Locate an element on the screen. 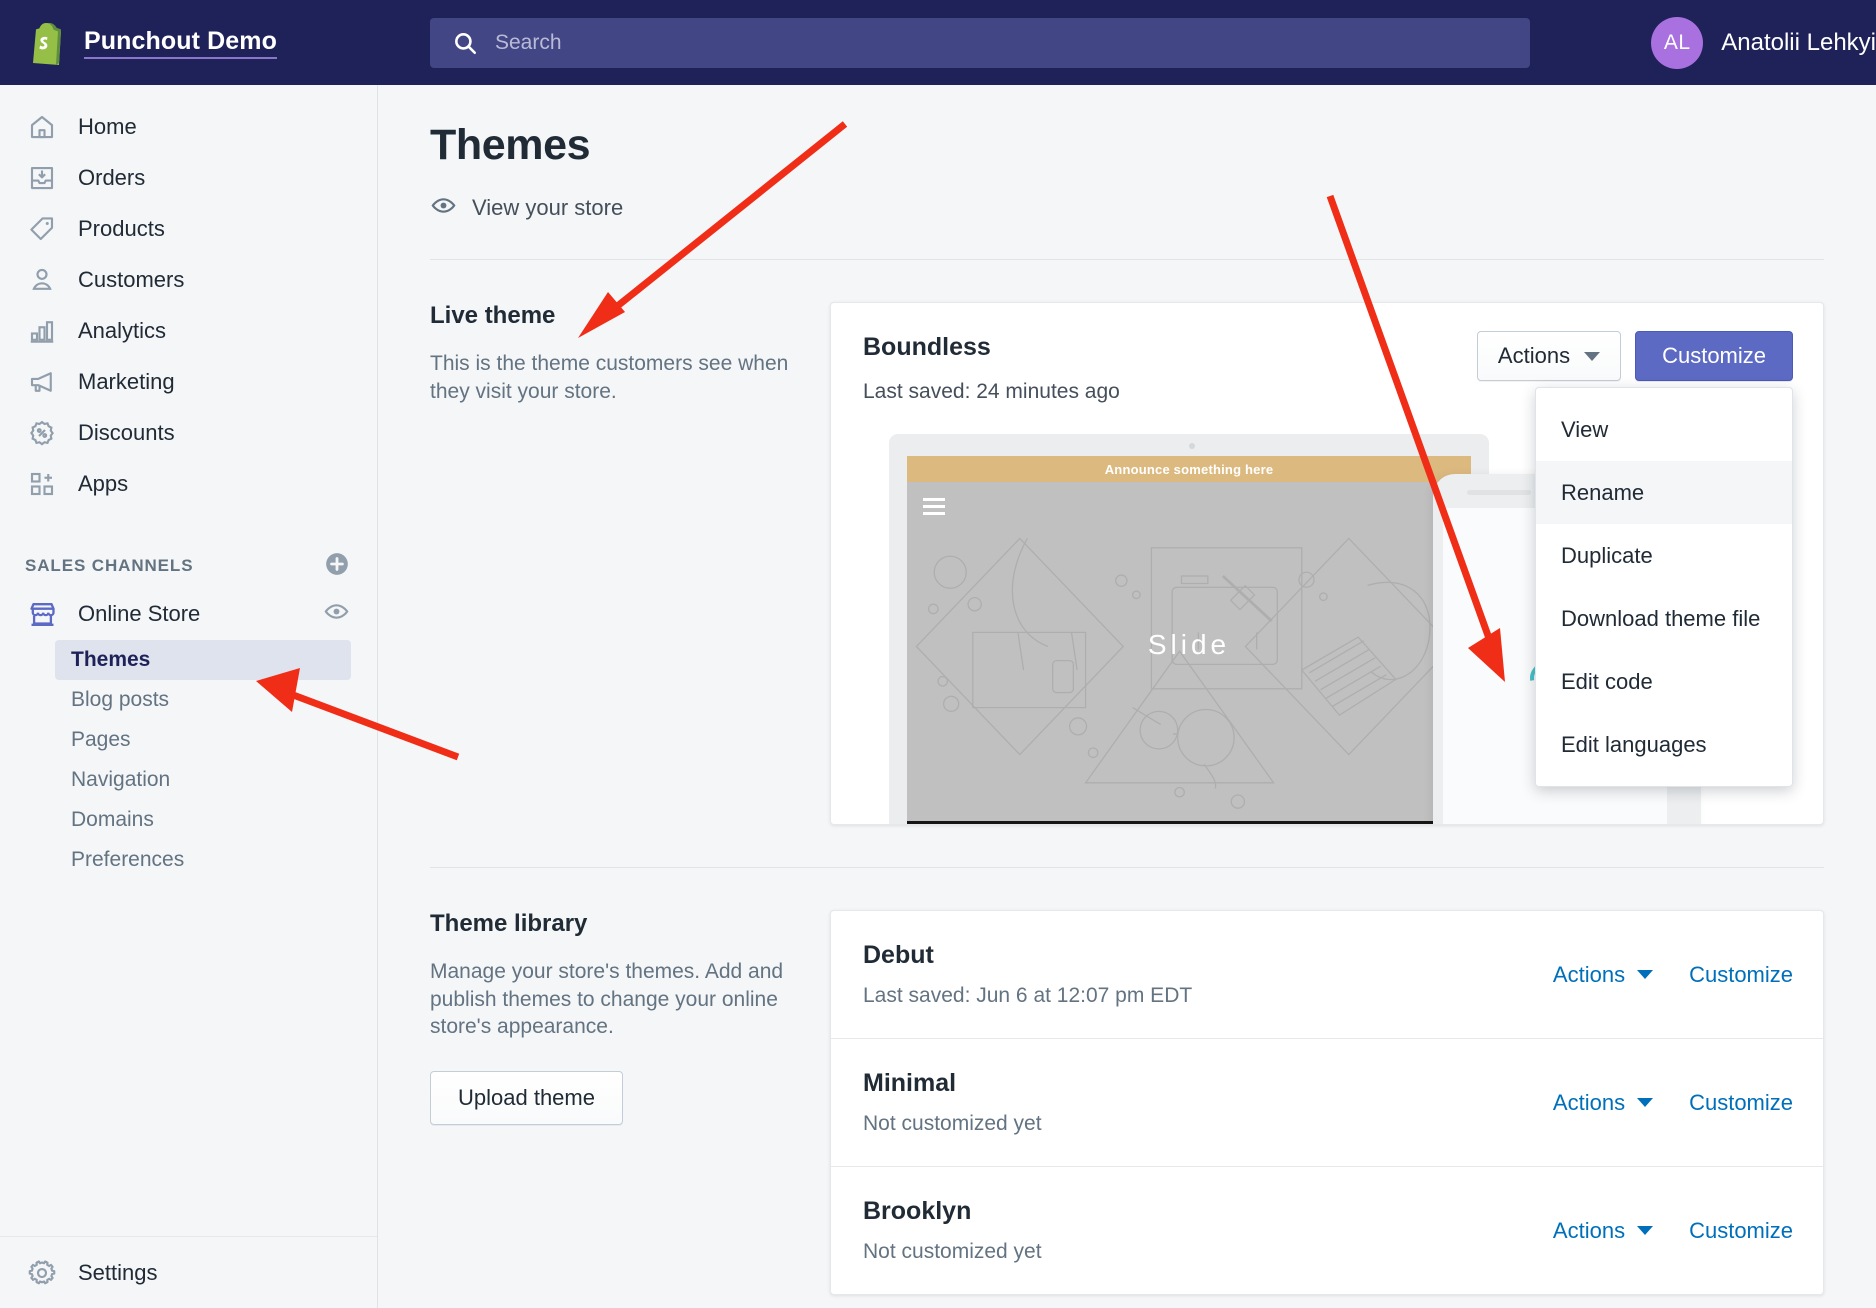 This screenshot has height=1308, width=1876. search-input is located at coordinates (1001, 42).